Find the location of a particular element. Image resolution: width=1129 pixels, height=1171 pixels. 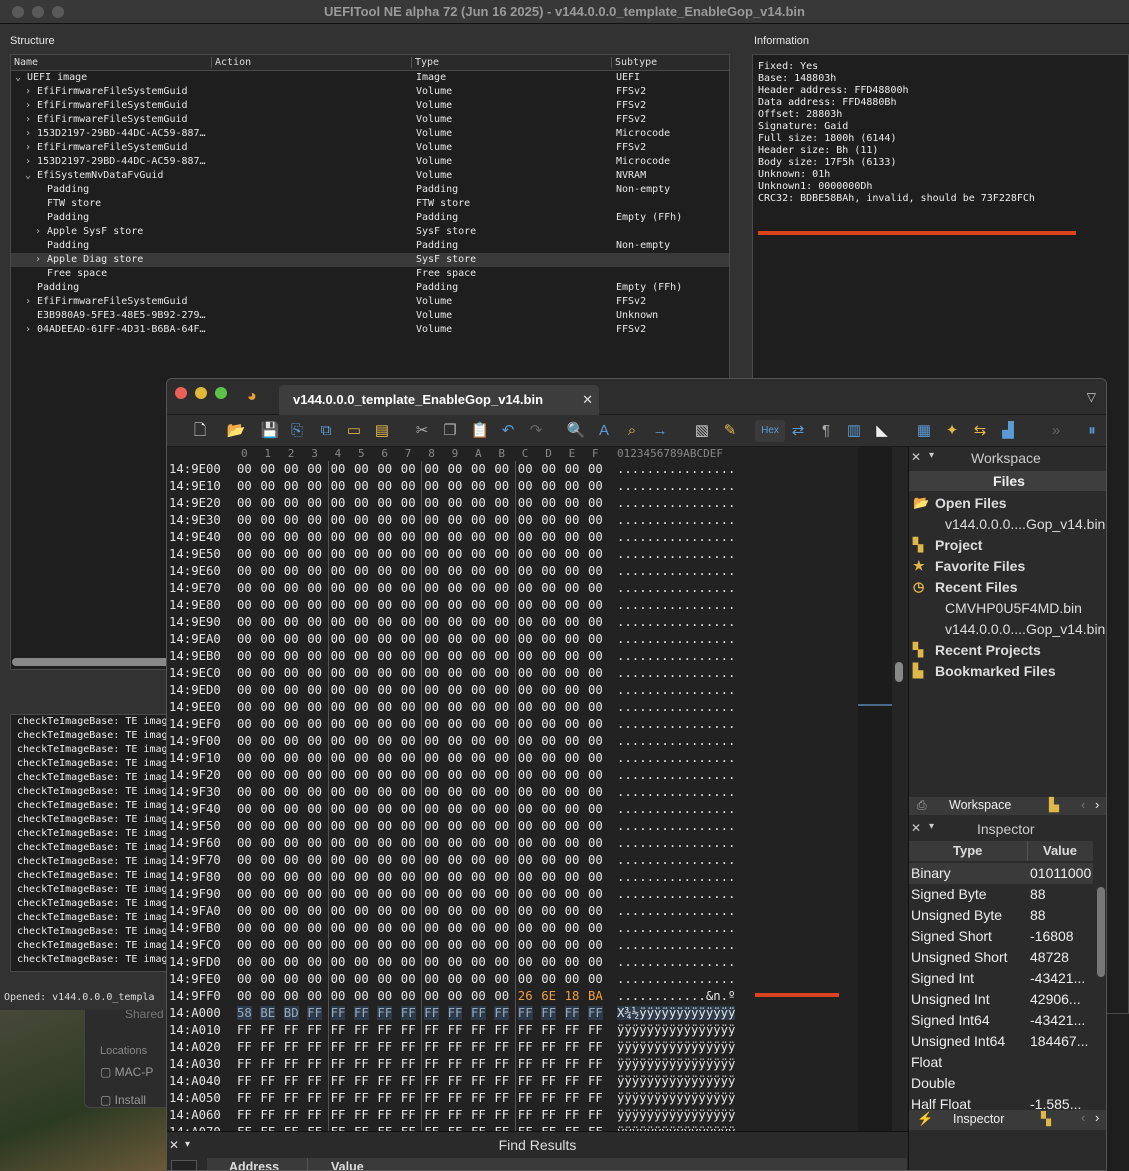

calculator-icon: ▦ is located at coordinates (924, 431).